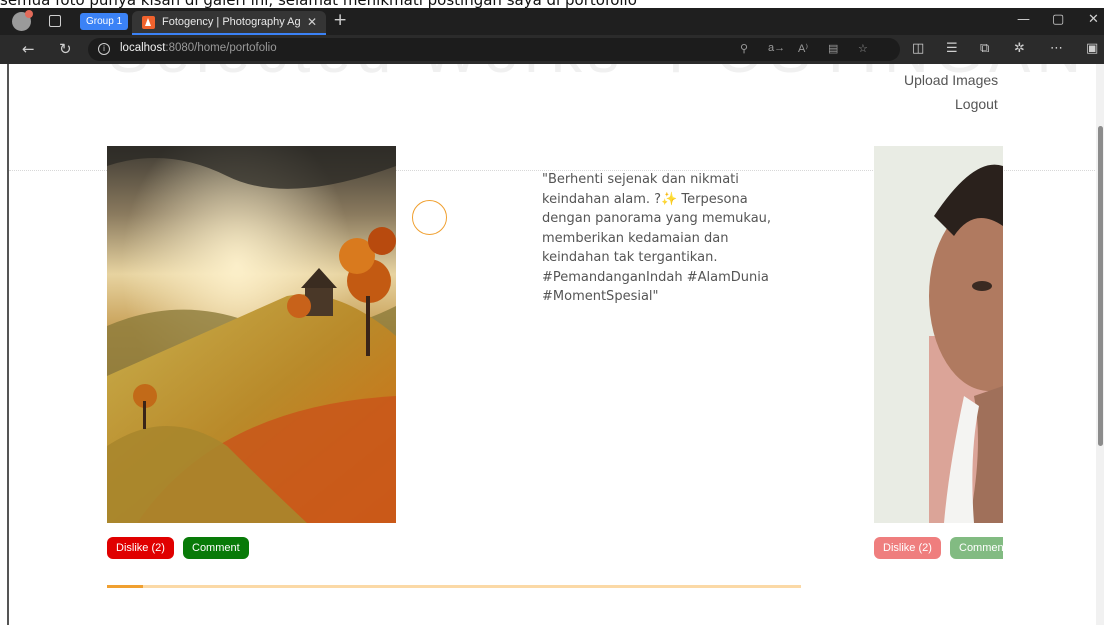 This screenshot has height=625, width=1104. I want to click on window-close-icon: ✕, so click(1093, 19).